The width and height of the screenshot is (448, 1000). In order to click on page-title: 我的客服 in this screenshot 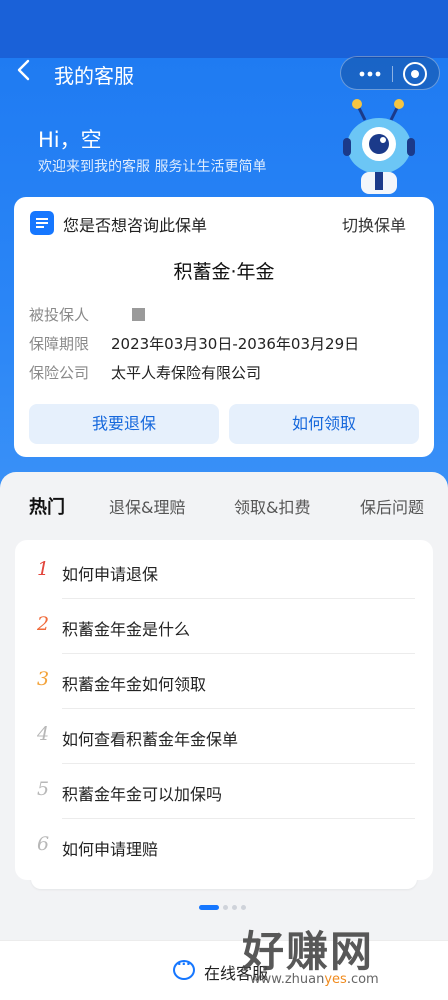, I will do `click(94, 76)`.